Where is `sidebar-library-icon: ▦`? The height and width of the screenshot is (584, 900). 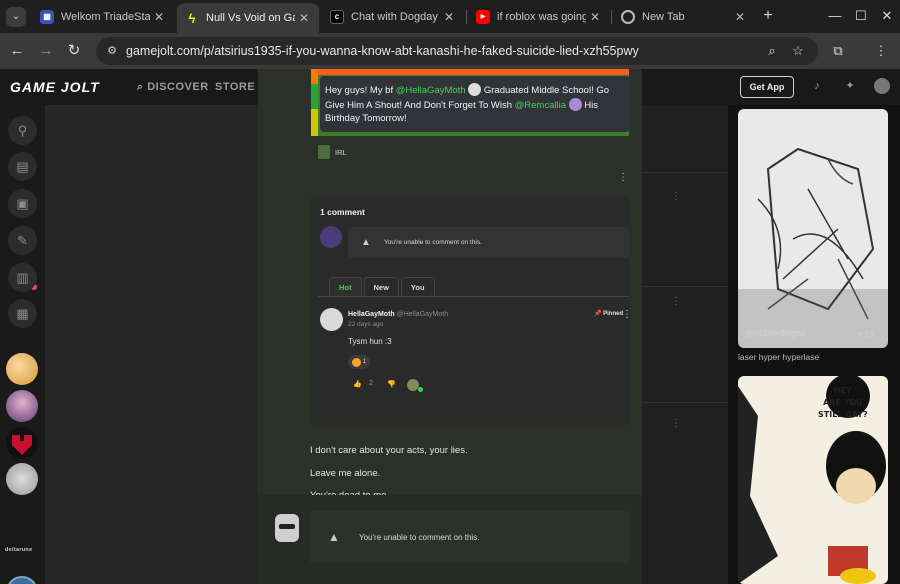
sidebar-library-icon: ▦ is located at coordinates (22, 313).